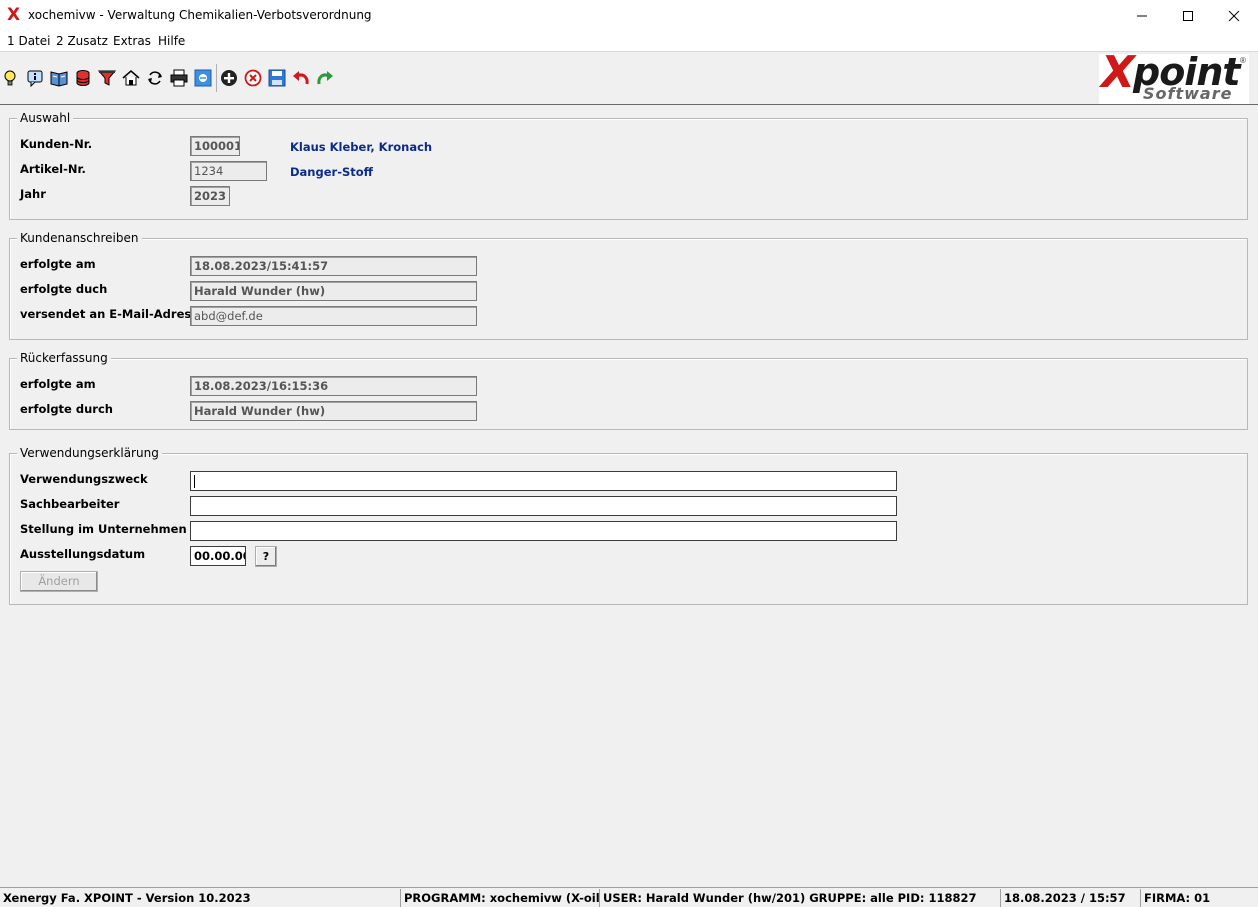 This screenshot has height=907, width=1258. What do you see at coordinates (216, 78) in the screenshot?
I see `toolbar-separator` at bounding box center [216, 78].